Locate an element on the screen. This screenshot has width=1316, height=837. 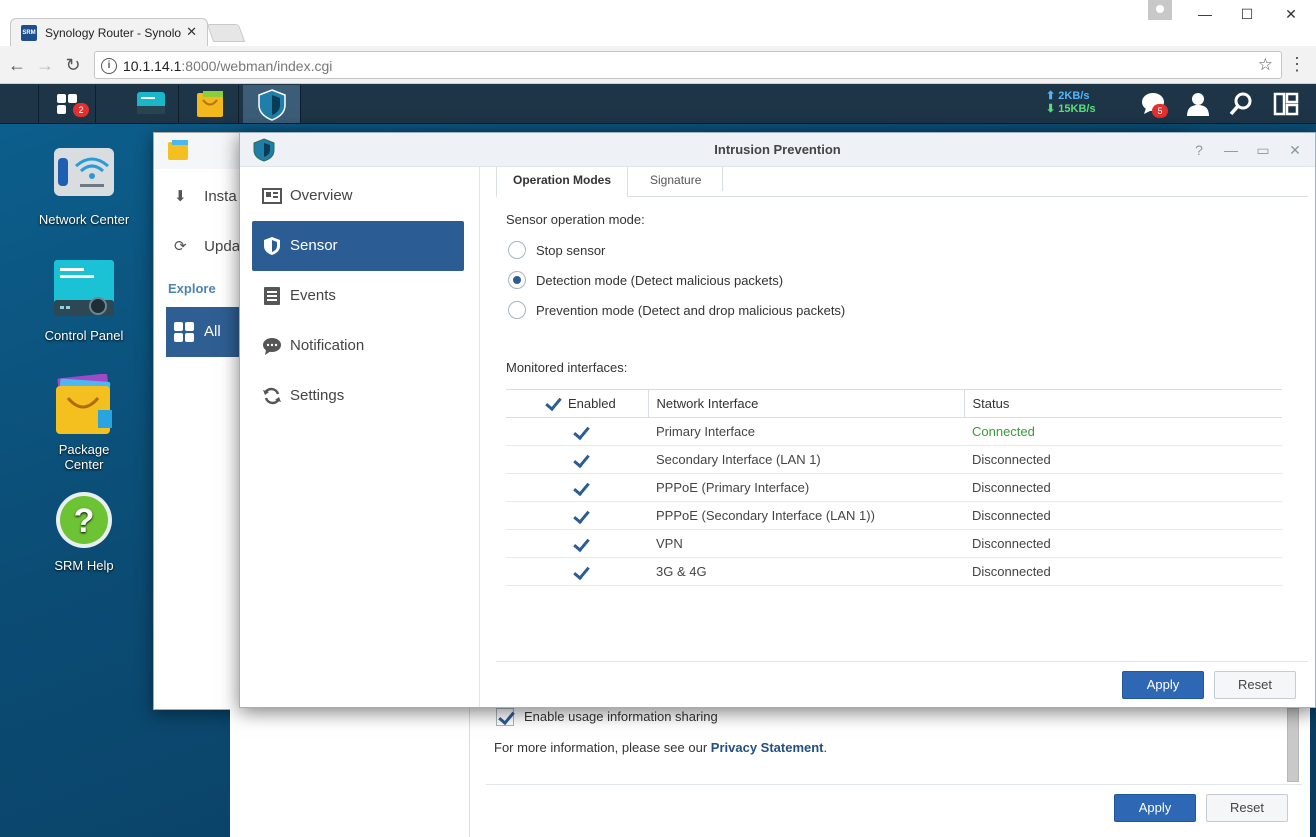
control-panel-icon is located at coordinates (151, 103).